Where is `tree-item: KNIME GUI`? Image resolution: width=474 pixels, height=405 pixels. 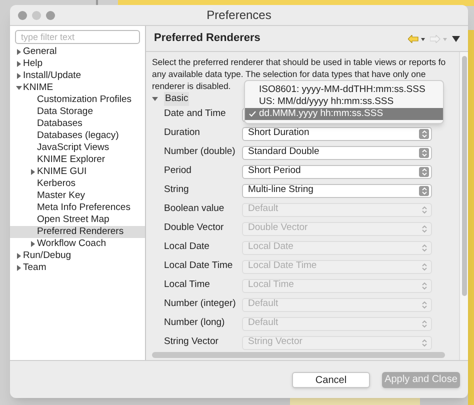 tree-item: KNIME GUI is located at coordinates (77, 172).